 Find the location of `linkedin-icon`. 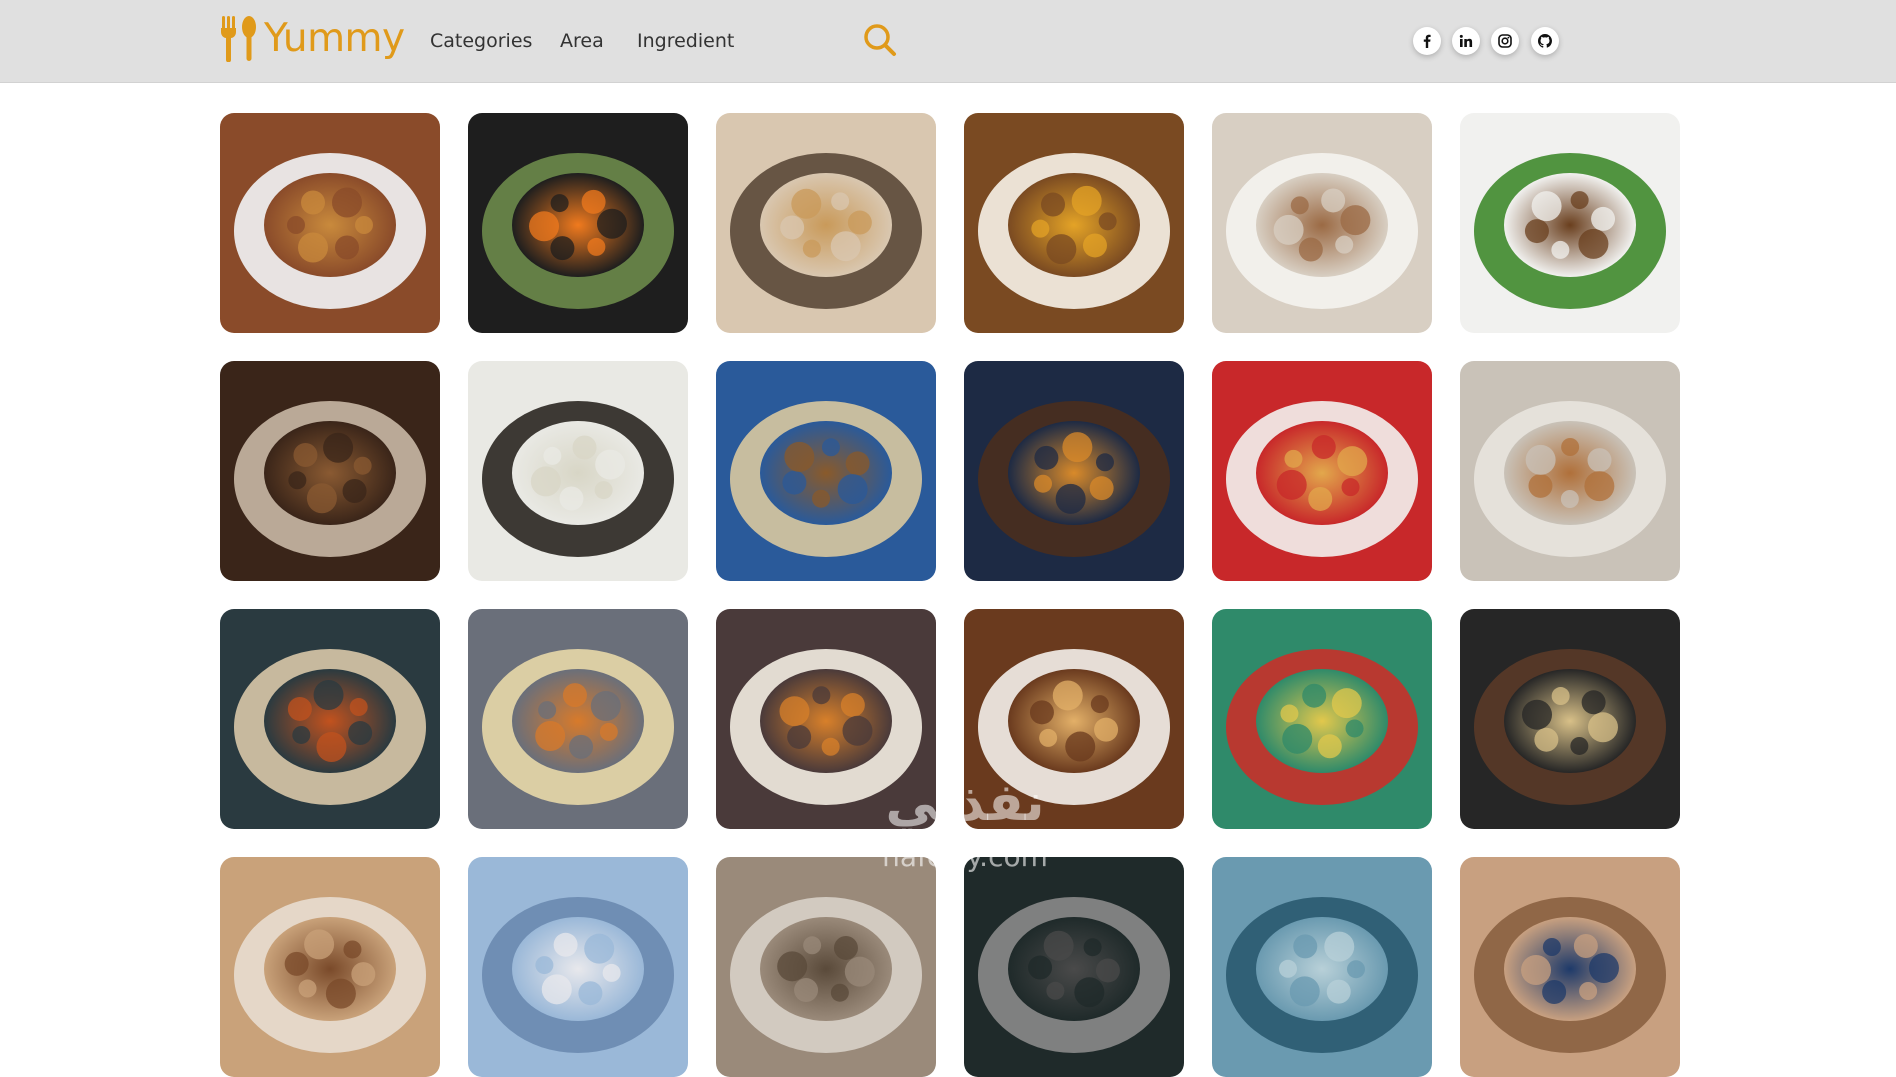

linkedin-icon is located at coordinates (1466, 41).